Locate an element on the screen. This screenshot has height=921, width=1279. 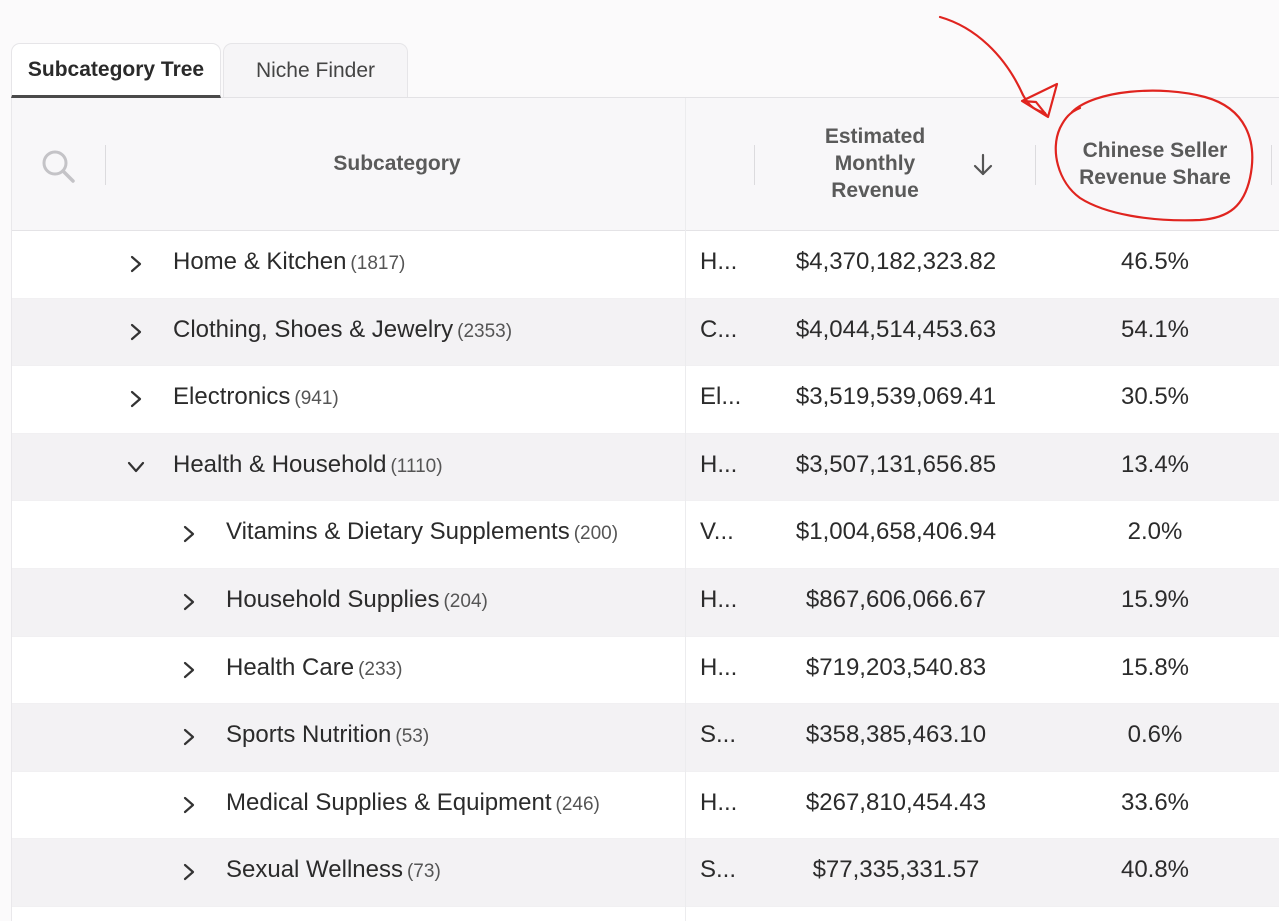
subcategory-count: (233) is located at coordinates (380, 669).